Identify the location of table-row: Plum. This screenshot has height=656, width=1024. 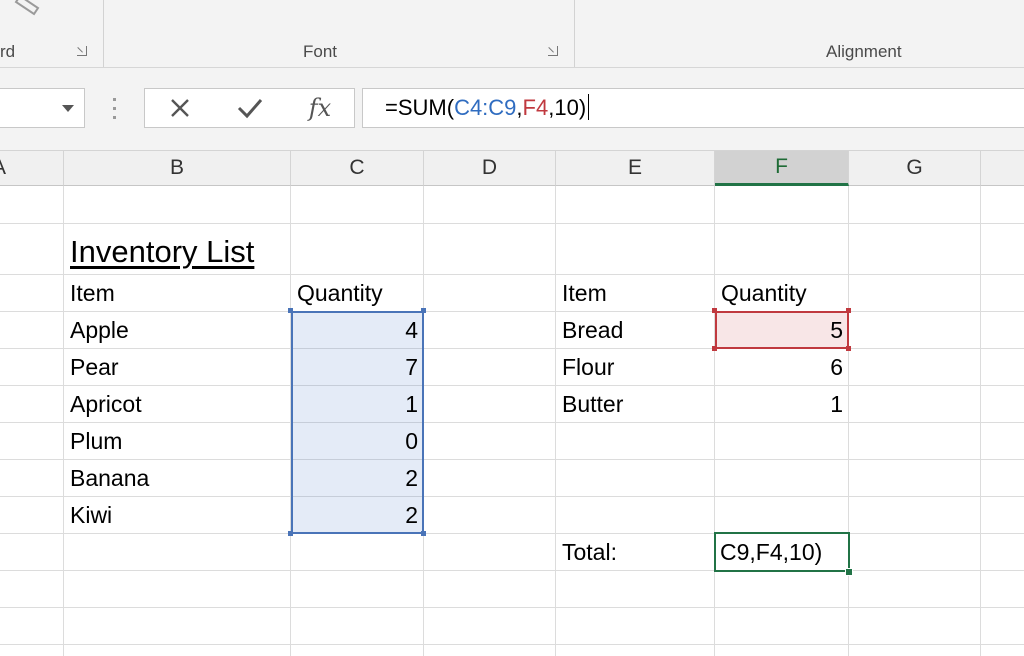
(177, 441).